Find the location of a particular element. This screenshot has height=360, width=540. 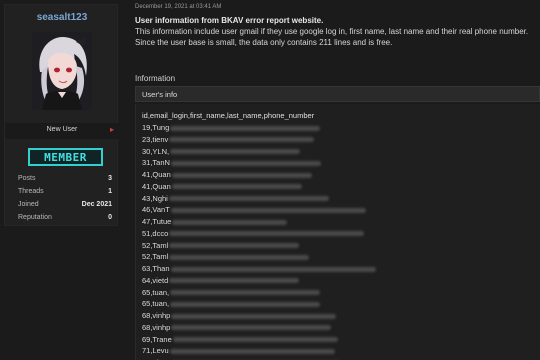

csv-row-text: 43,Nghi is located at coordinates (155, 198).